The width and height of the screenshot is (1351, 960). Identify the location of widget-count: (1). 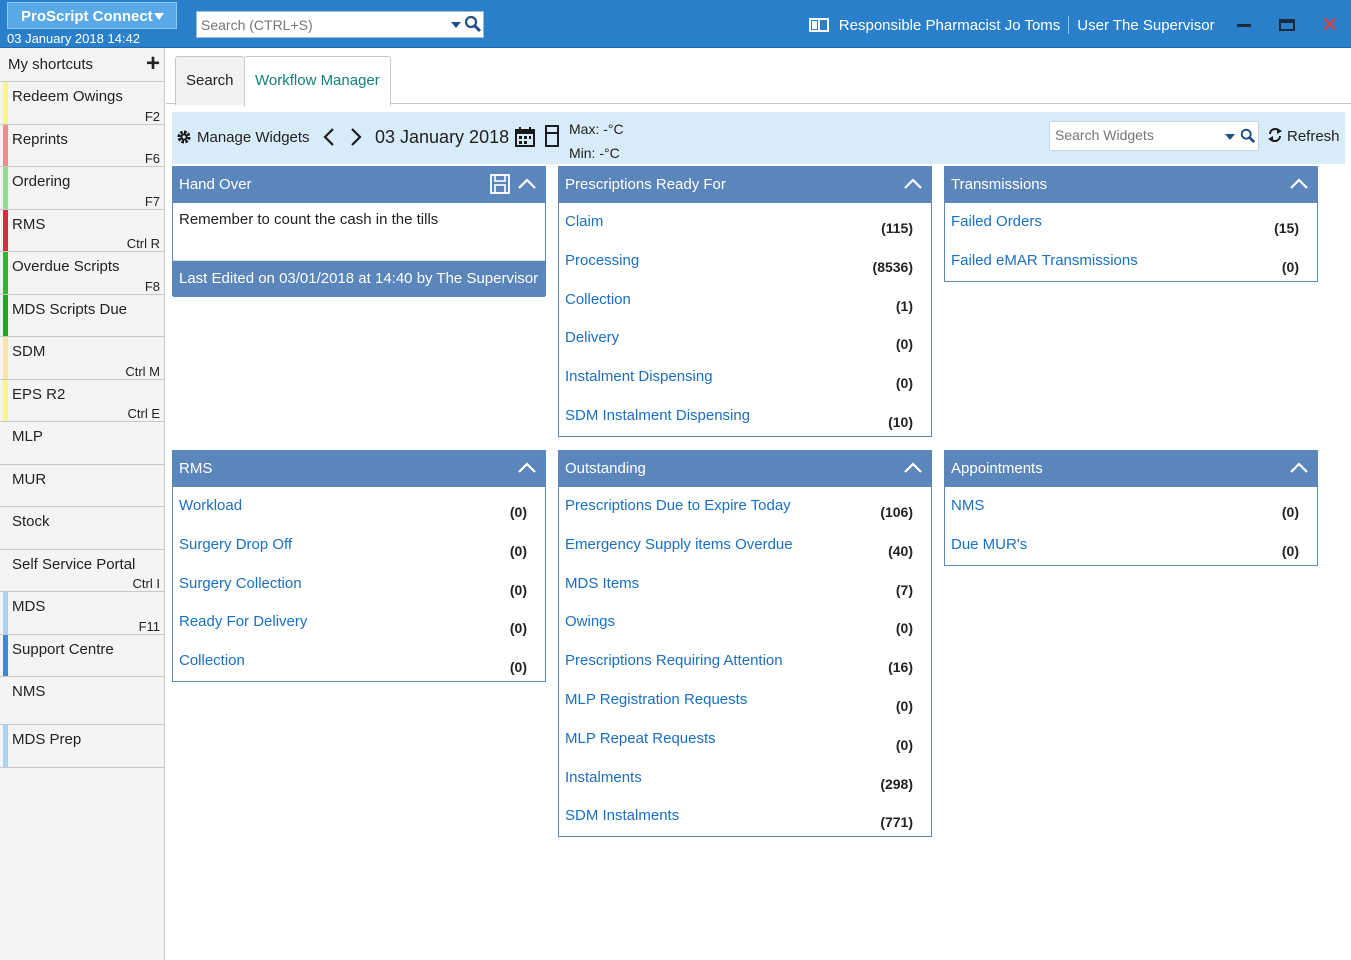
(904, 305).